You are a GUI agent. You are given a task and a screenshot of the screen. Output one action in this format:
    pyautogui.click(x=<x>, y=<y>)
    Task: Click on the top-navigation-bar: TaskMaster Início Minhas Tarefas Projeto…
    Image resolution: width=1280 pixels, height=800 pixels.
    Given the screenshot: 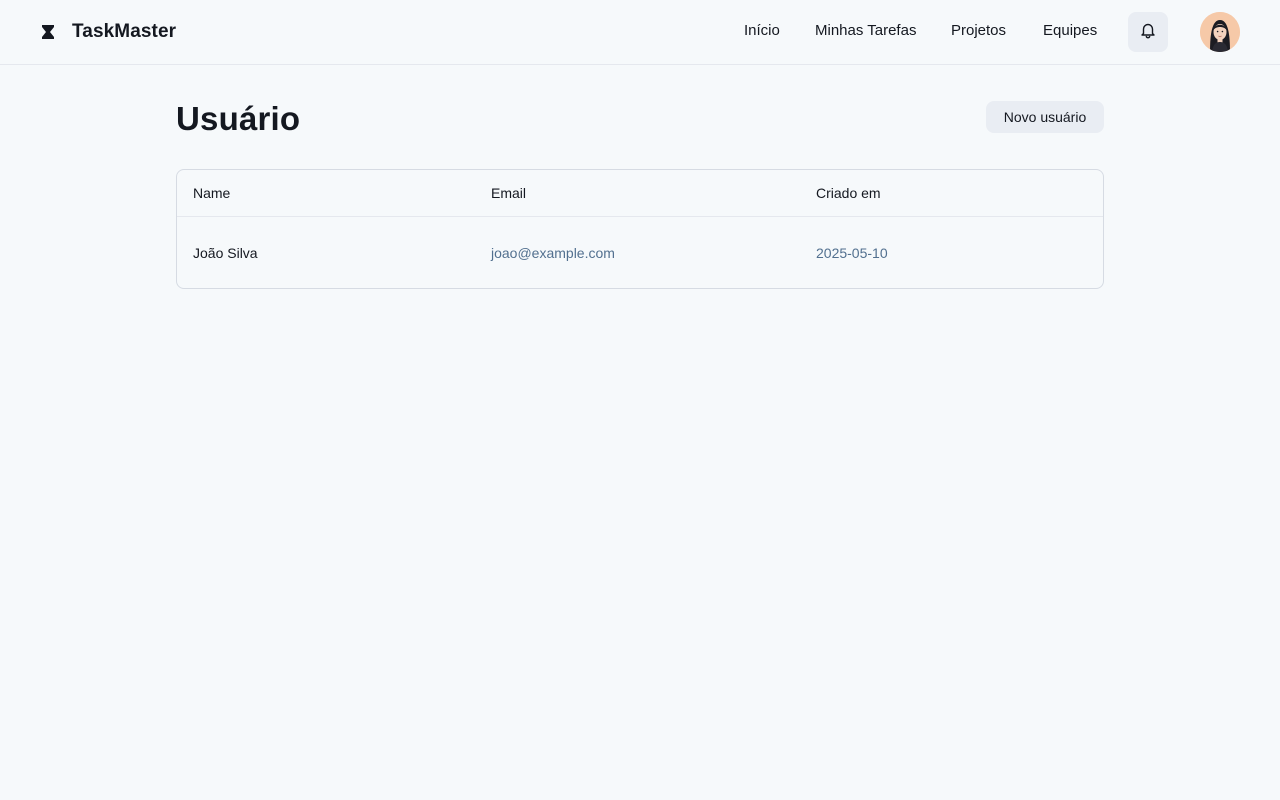 What is the action you would take?
    pyautogui.click(x=640, y=32)
    